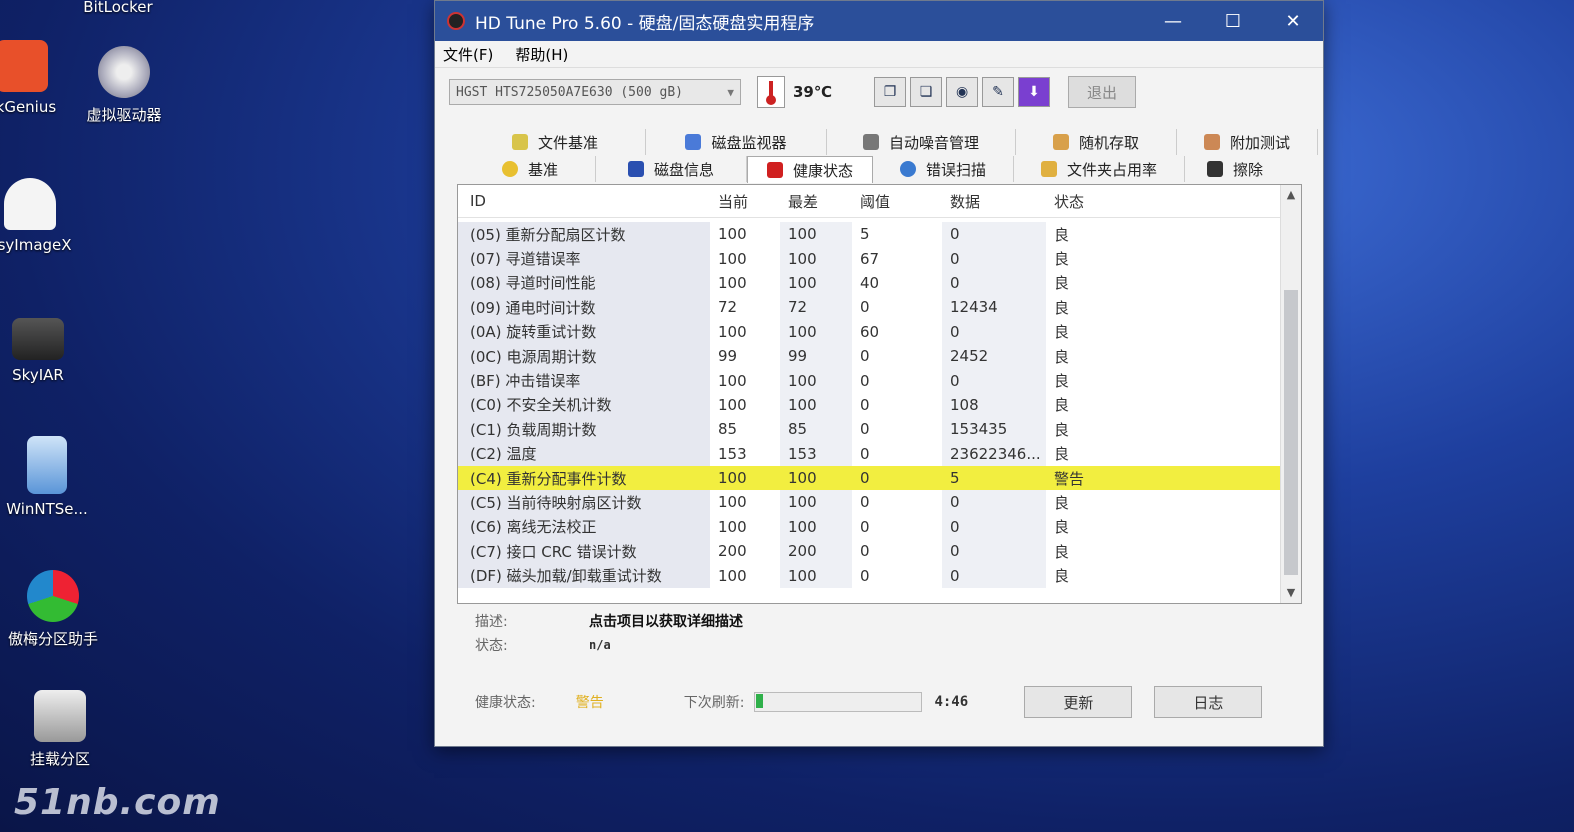 The height and width of the screenshot is (832, 1574). Describe the element at coordinates (732, 453) in the screenshot. I see `cell-current: 153` at that location.